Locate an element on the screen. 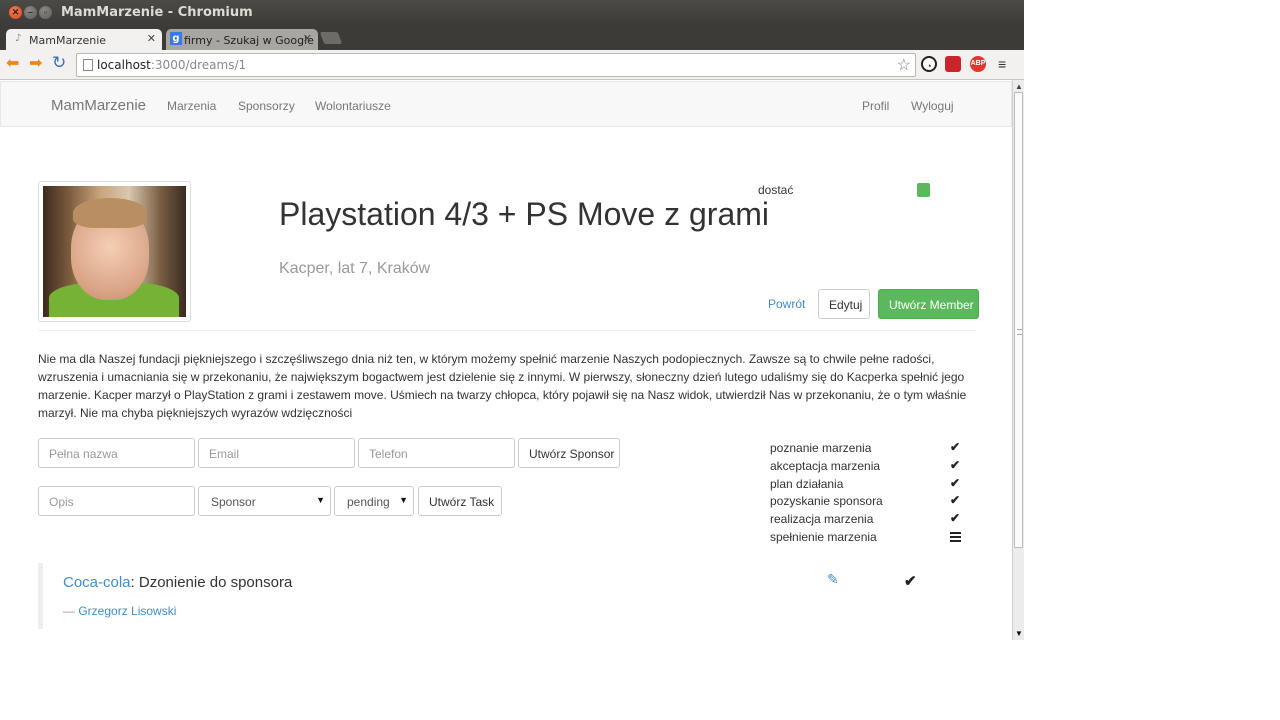 Image resolution: width=1280 pixels, height=720 pixels. tasks-icon is located at coordinates (955, 536).